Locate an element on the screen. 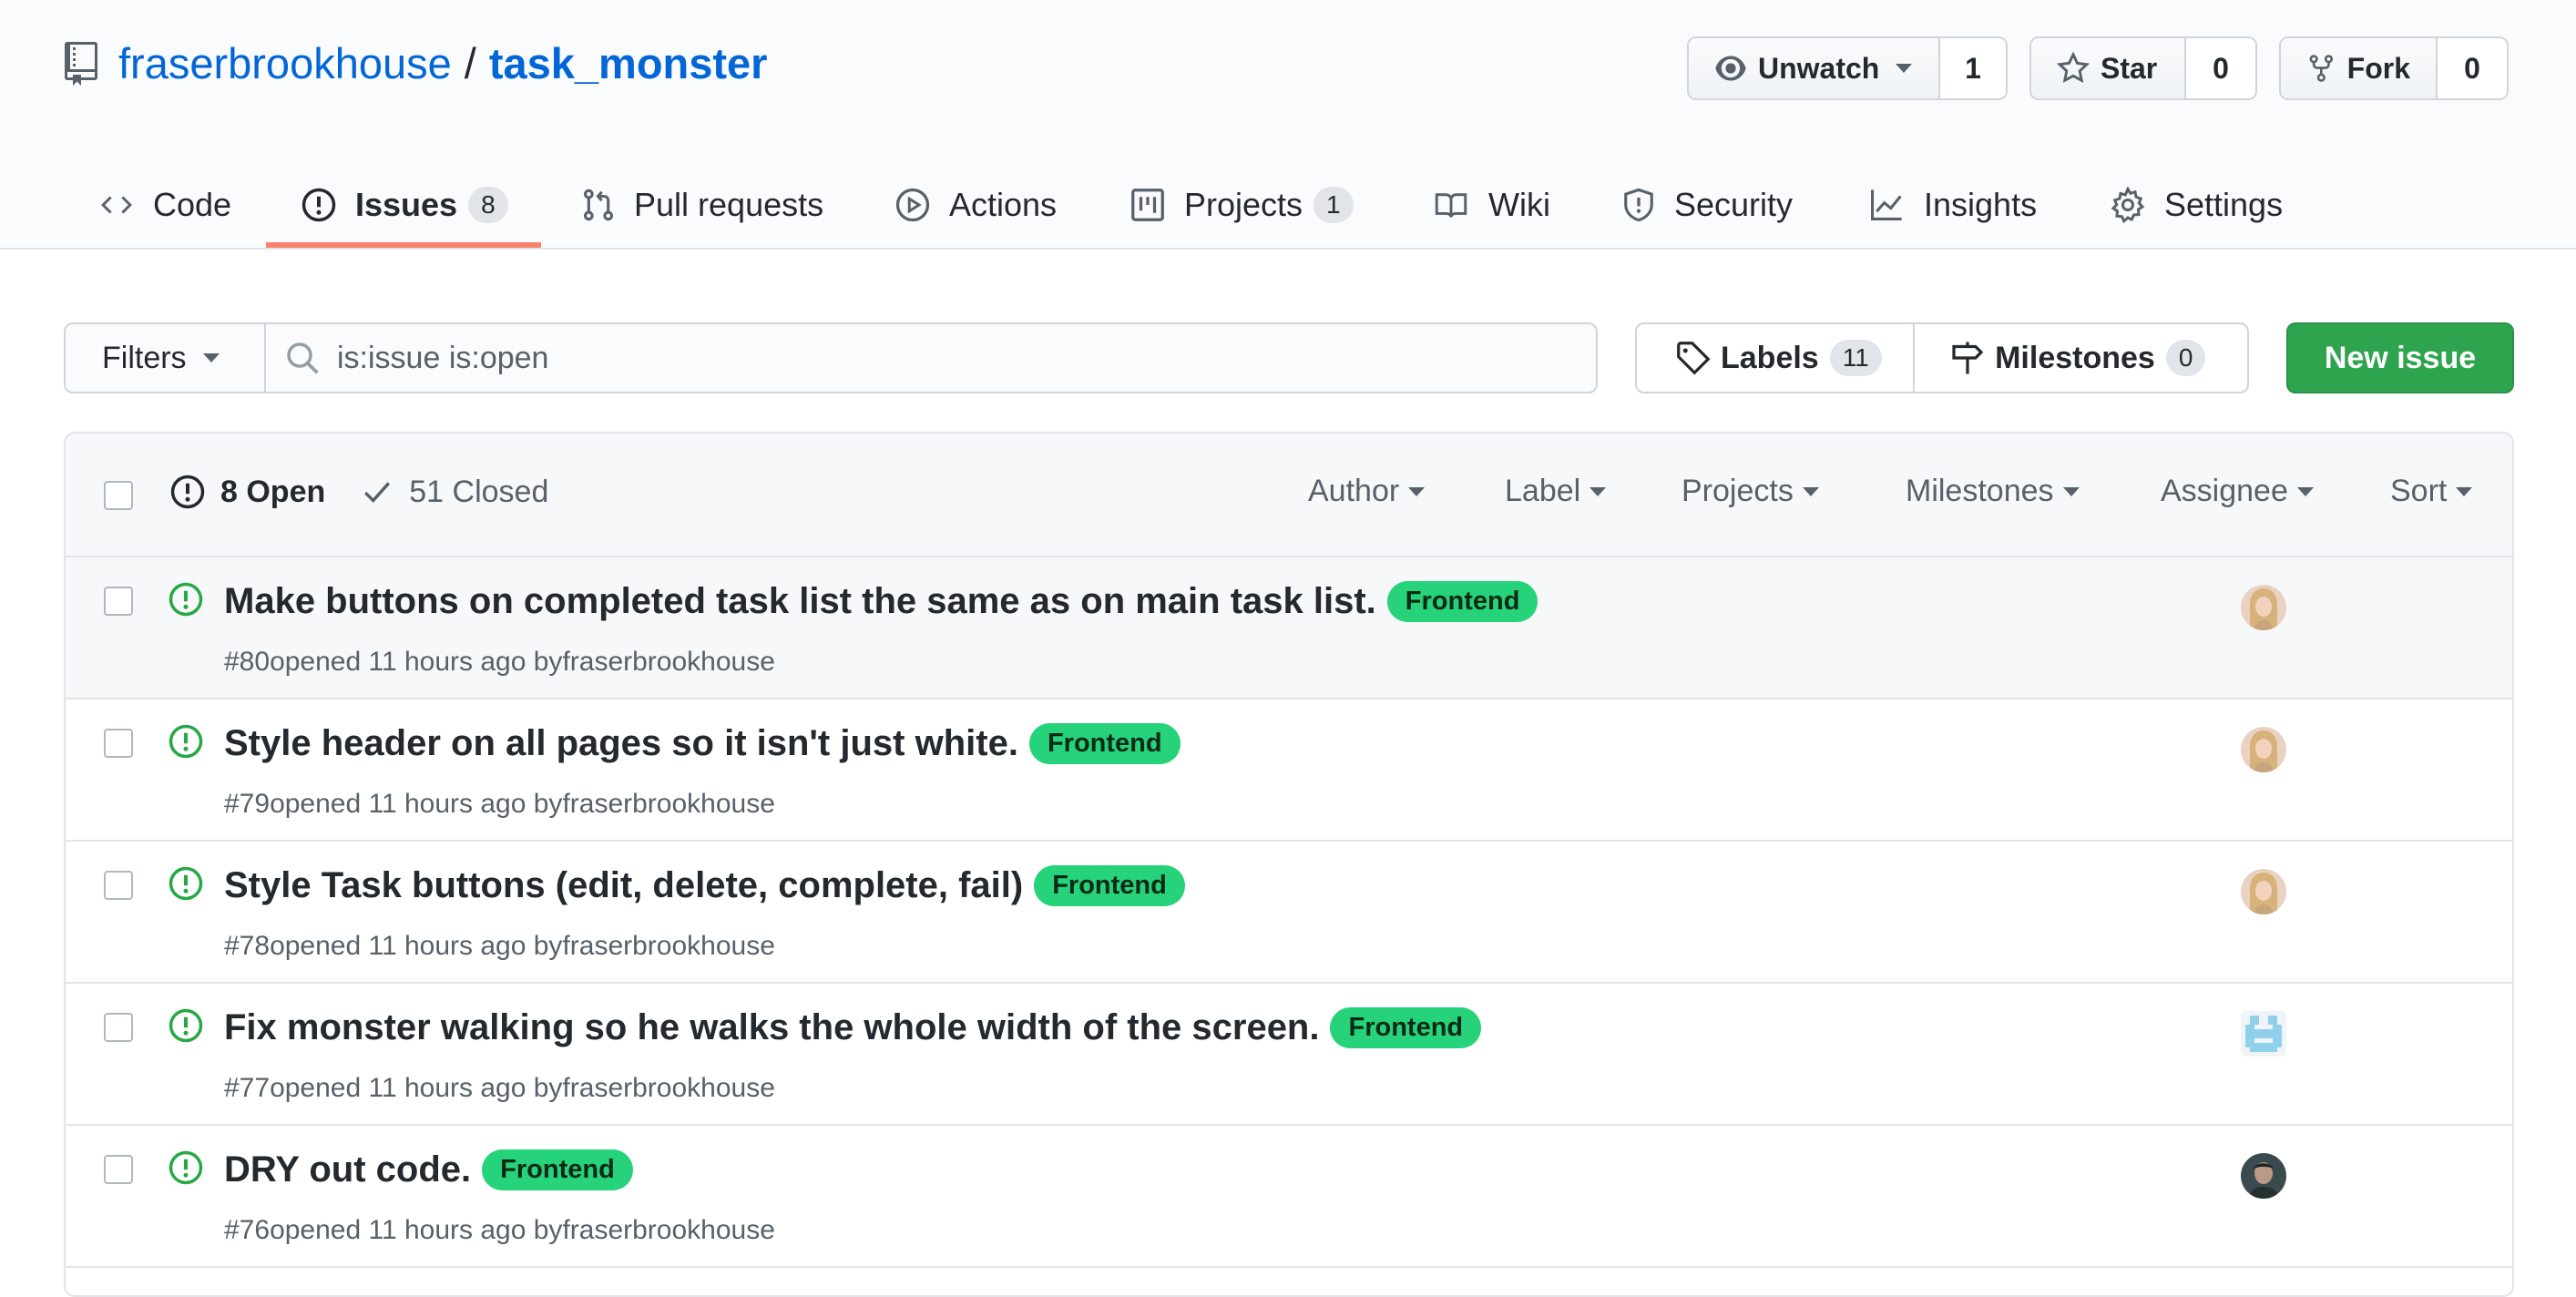 This screenshot has width=2576, height=1297. sort-filter: Sort is located at coordinates (2431, 491).